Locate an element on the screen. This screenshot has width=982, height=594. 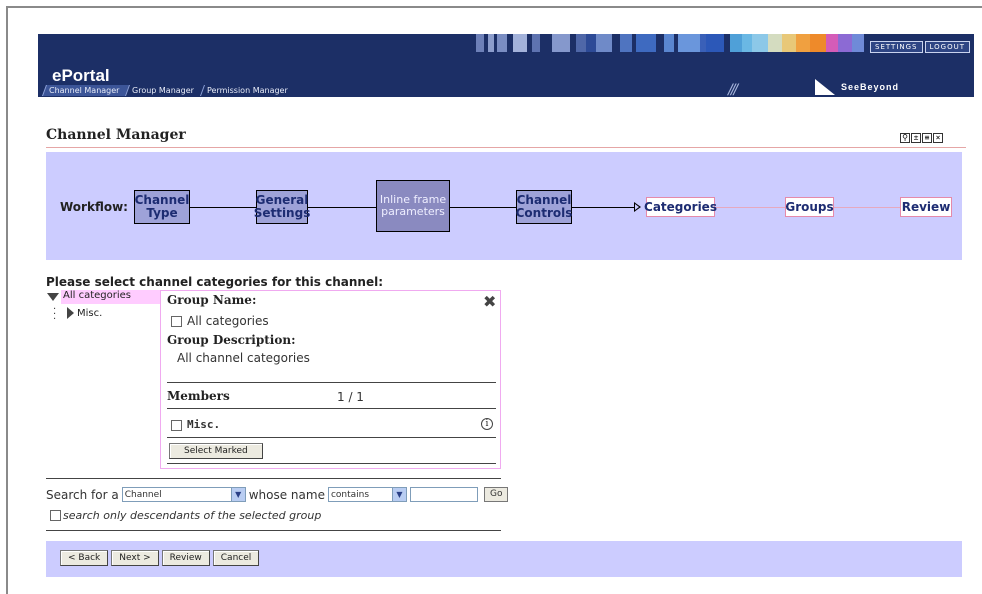
portlet-controls: ⚲ ± ≡ × is located at coordinates (921, 138).